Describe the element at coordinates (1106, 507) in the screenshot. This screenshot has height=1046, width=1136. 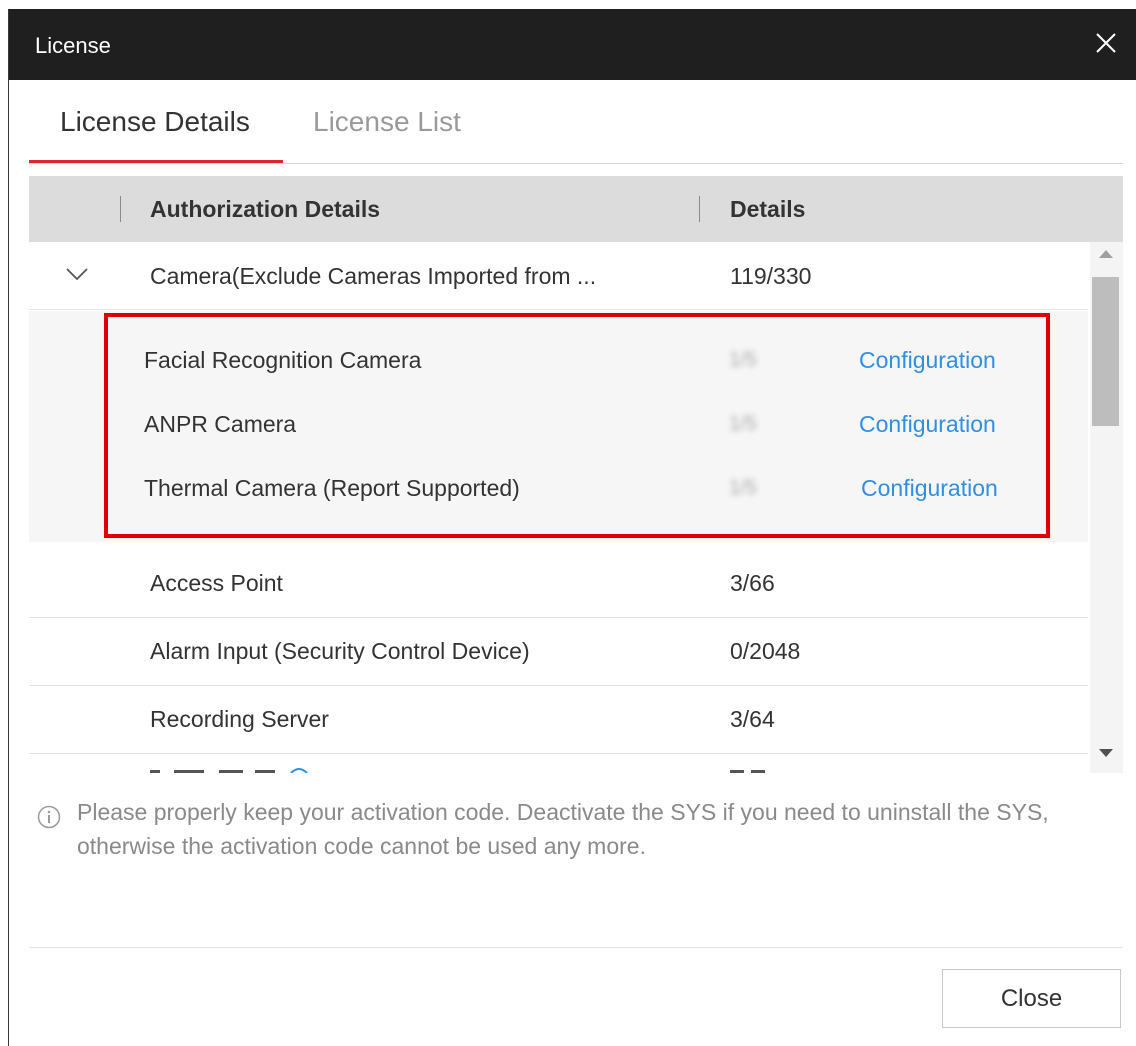
I see `vertical-scrollbar` at that location.